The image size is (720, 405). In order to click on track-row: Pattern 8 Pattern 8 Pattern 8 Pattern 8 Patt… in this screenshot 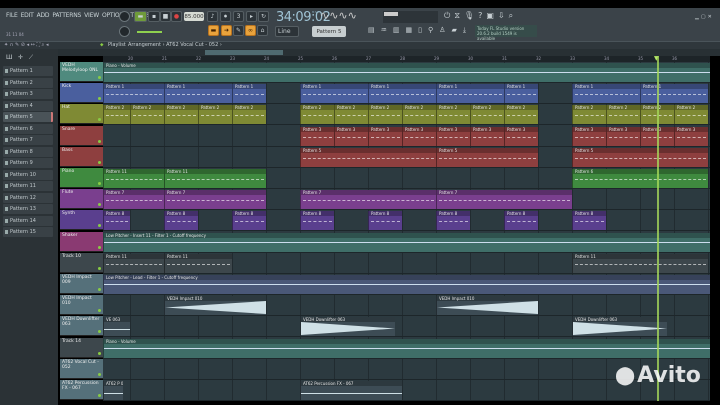, I will do `click(406, 221)`.